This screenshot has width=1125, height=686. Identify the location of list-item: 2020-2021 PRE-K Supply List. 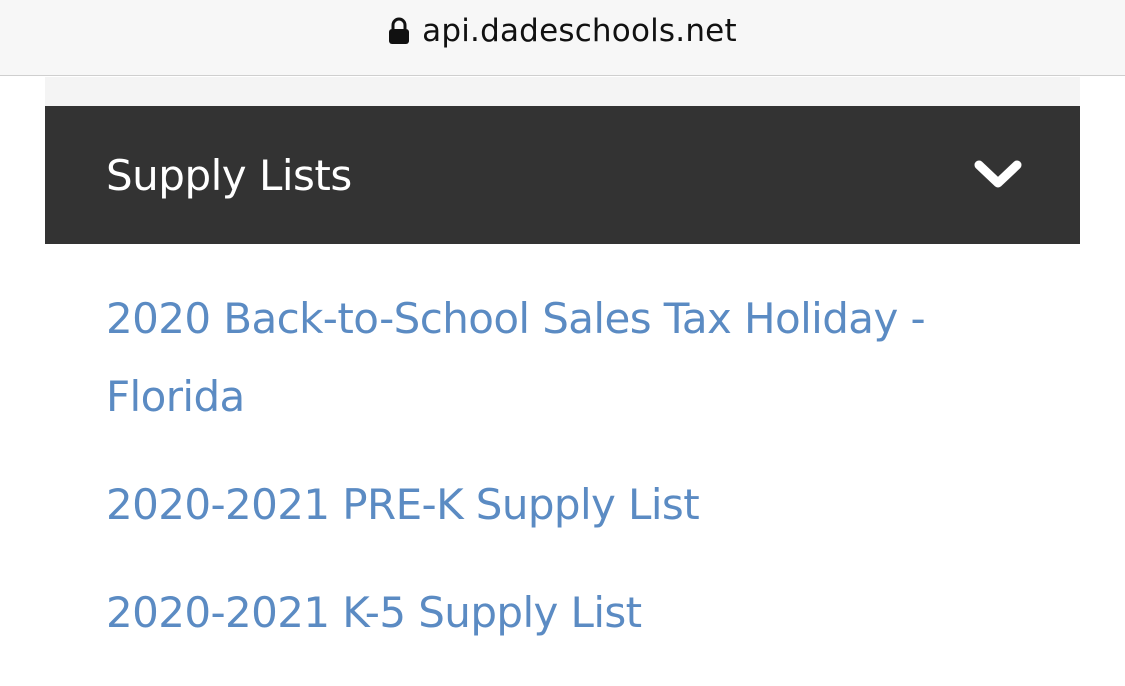
(581, 520).